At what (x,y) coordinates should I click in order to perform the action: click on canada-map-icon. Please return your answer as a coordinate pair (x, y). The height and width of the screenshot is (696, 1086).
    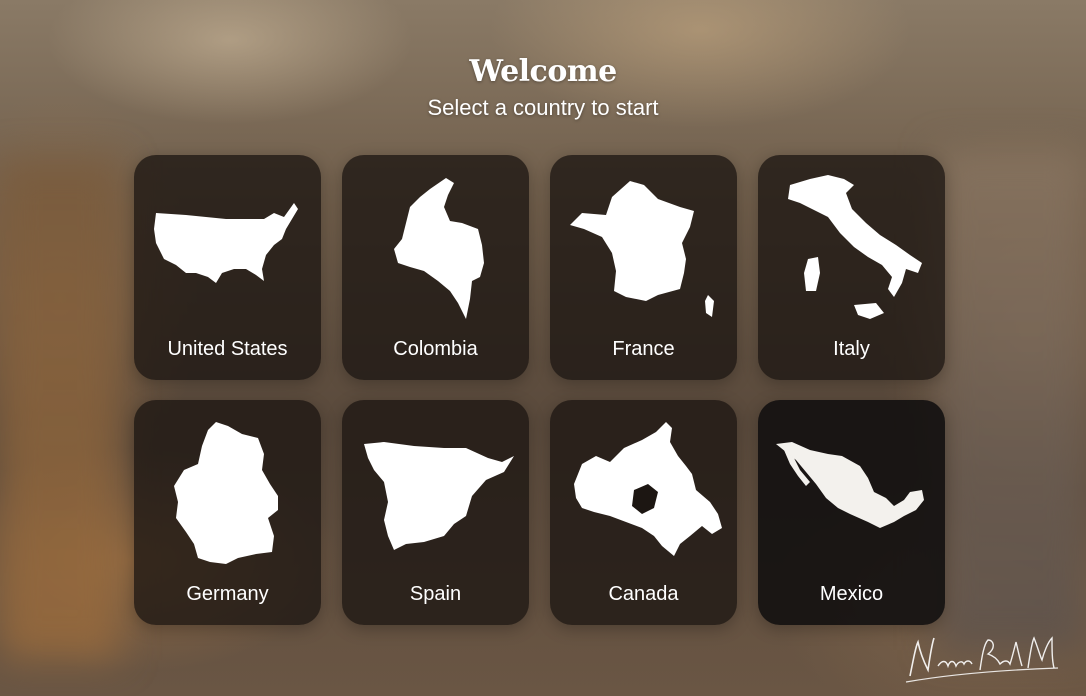
    Looking at the image, I should click on (643, 494).